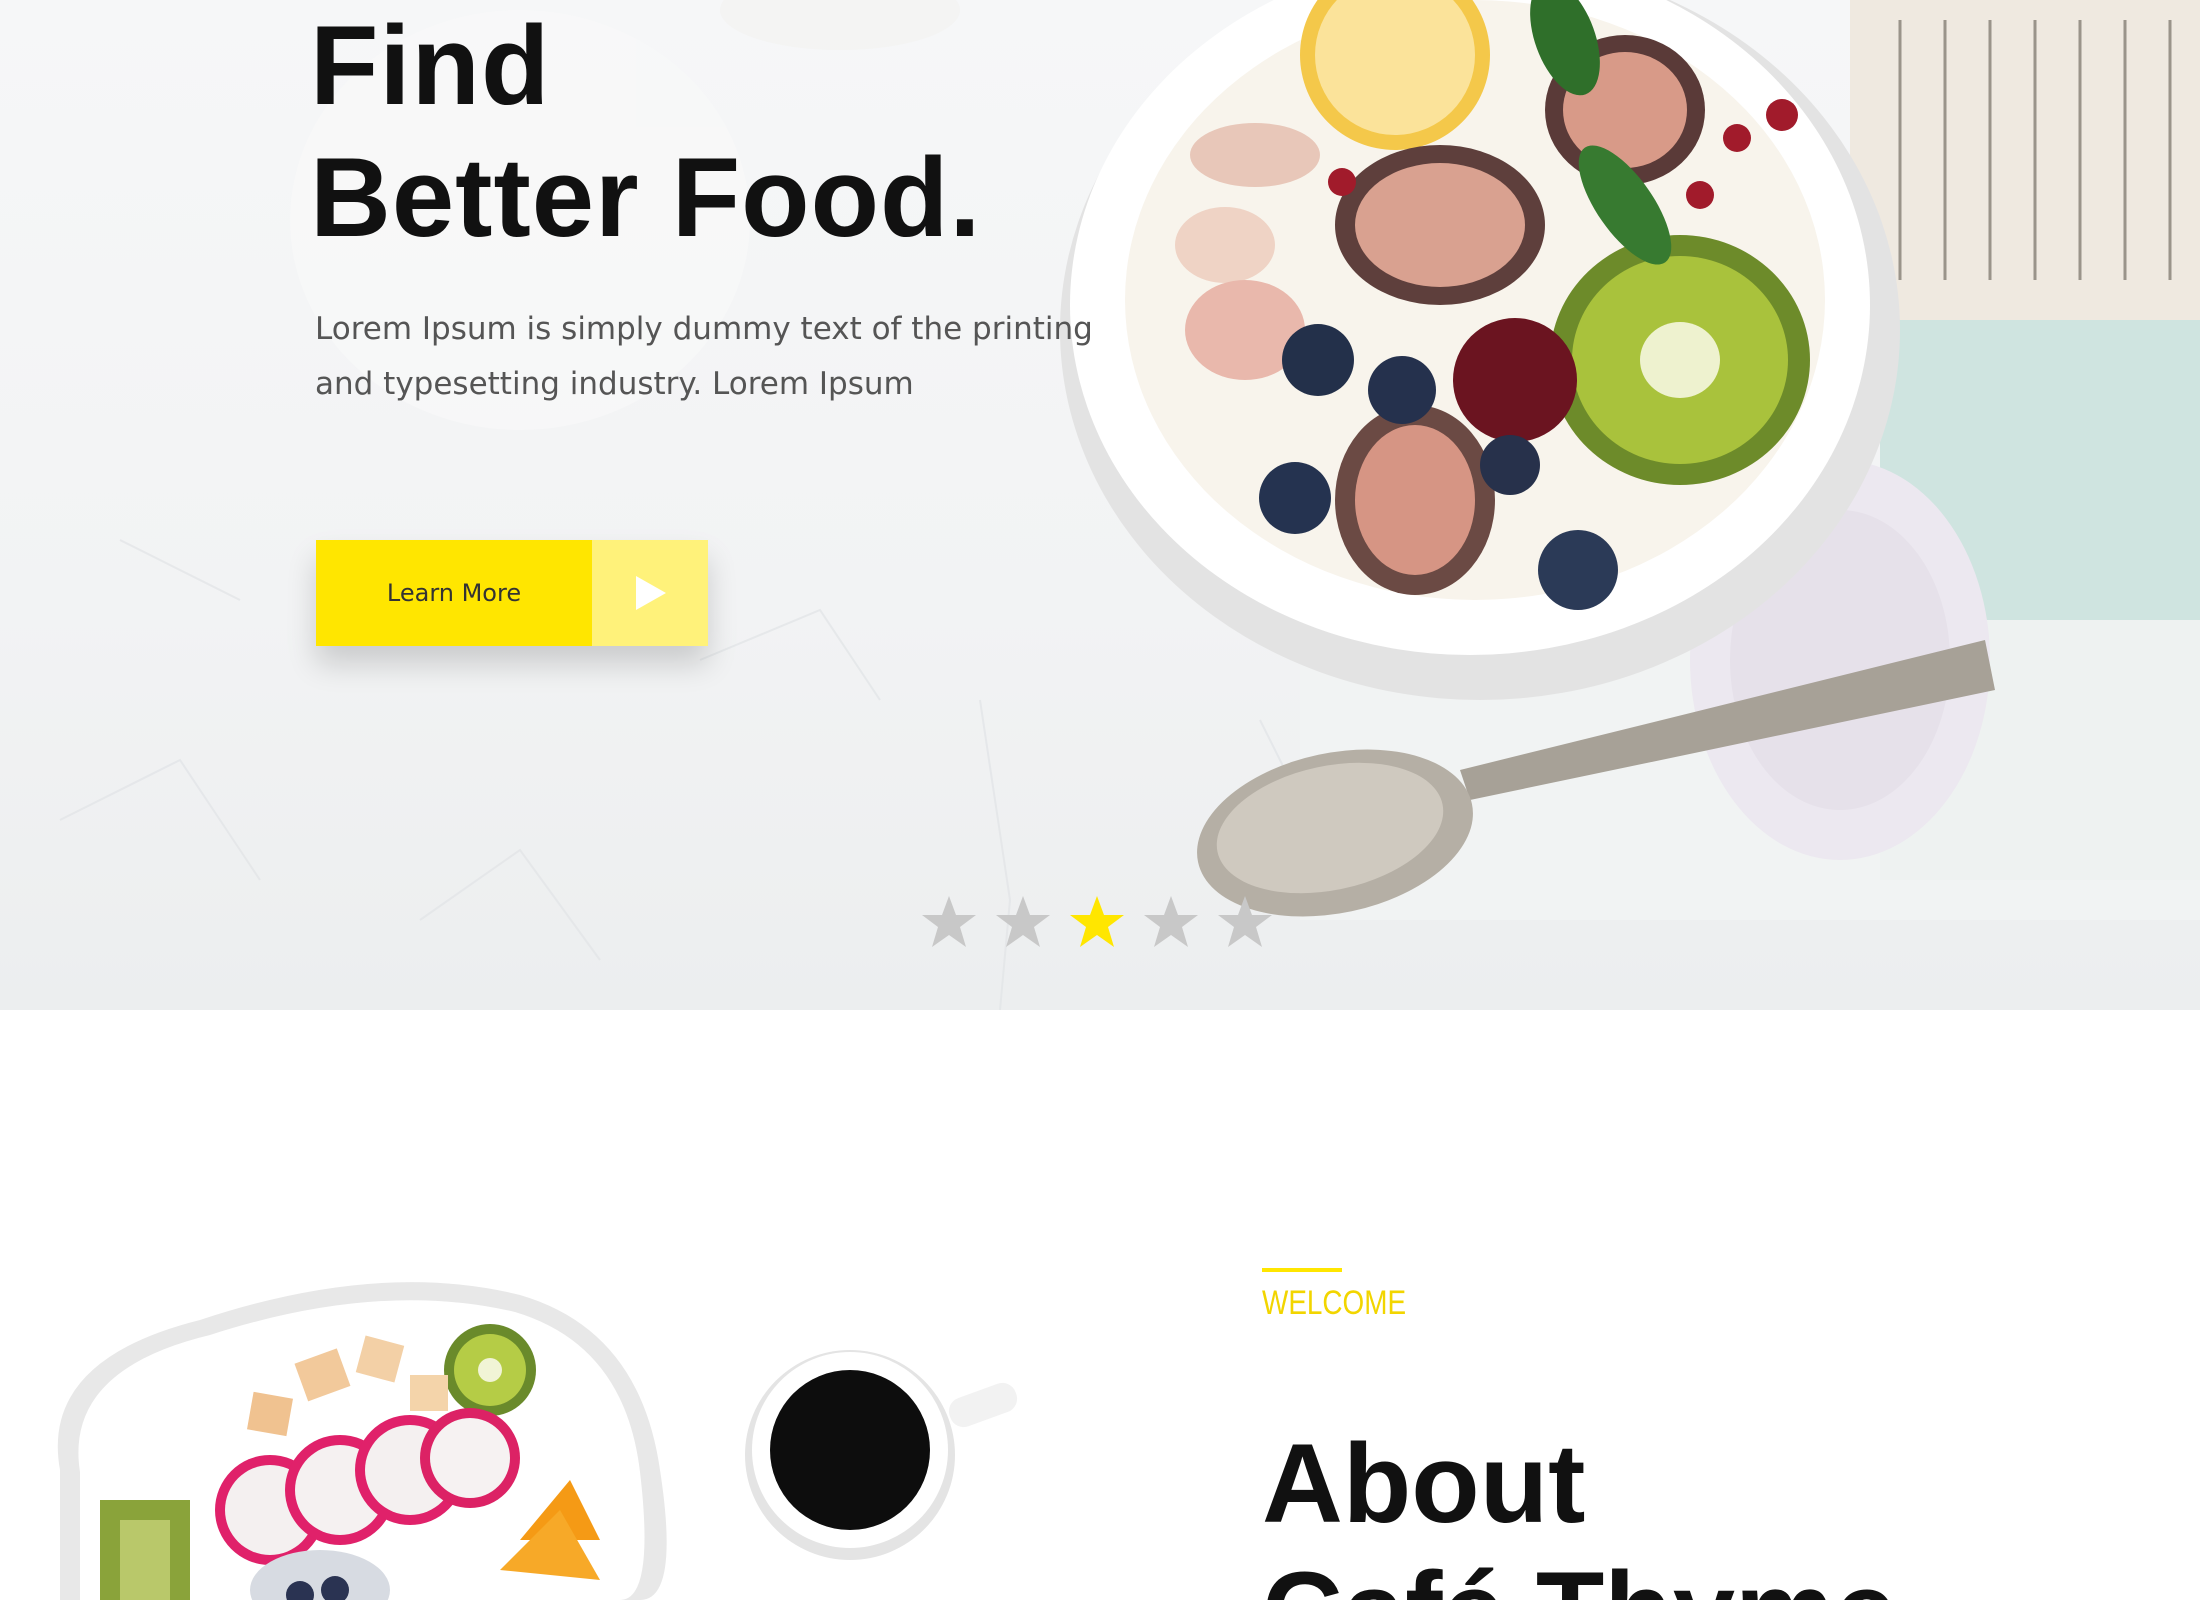 This screenshot has height=1600, width=2200. I want to click on learn-more-button: Learn More, so click(512, 593).